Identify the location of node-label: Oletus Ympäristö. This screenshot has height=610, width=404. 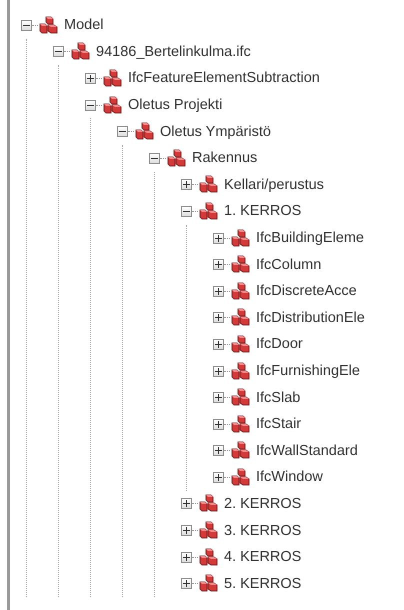
(215, 132).